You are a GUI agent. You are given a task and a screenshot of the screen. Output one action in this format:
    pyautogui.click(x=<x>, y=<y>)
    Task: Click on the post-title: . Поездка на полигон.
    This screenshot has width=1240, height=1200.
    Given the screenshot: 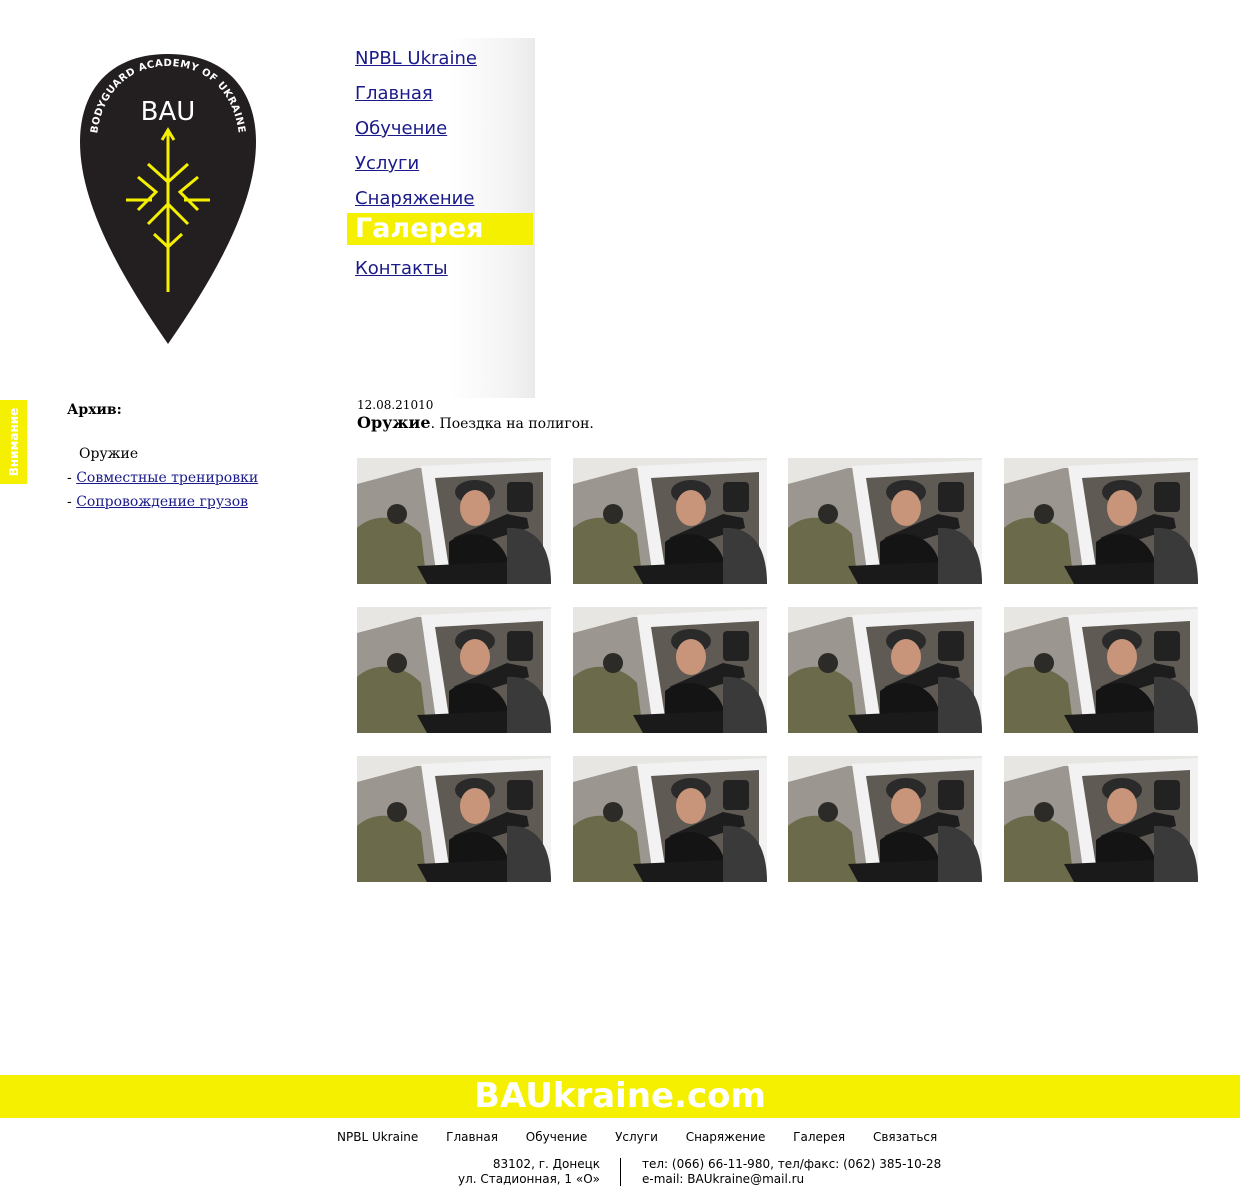 What is the action you would take?
    pyautogui.click(x=512, y=424)
    